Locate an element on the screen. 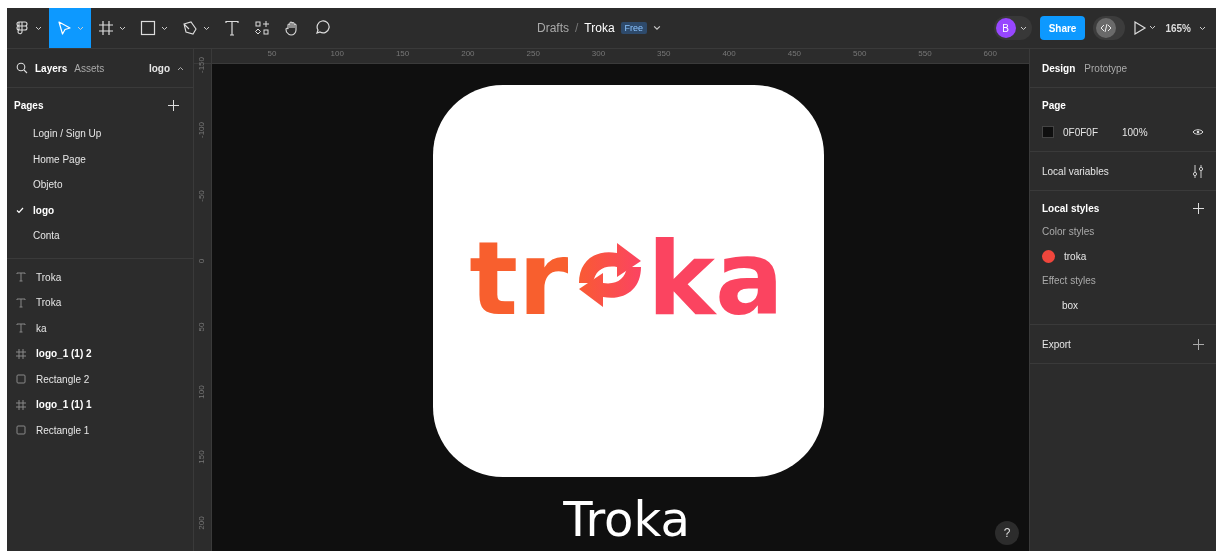  ruler-label: 350 is located at coordinates (664, 53).